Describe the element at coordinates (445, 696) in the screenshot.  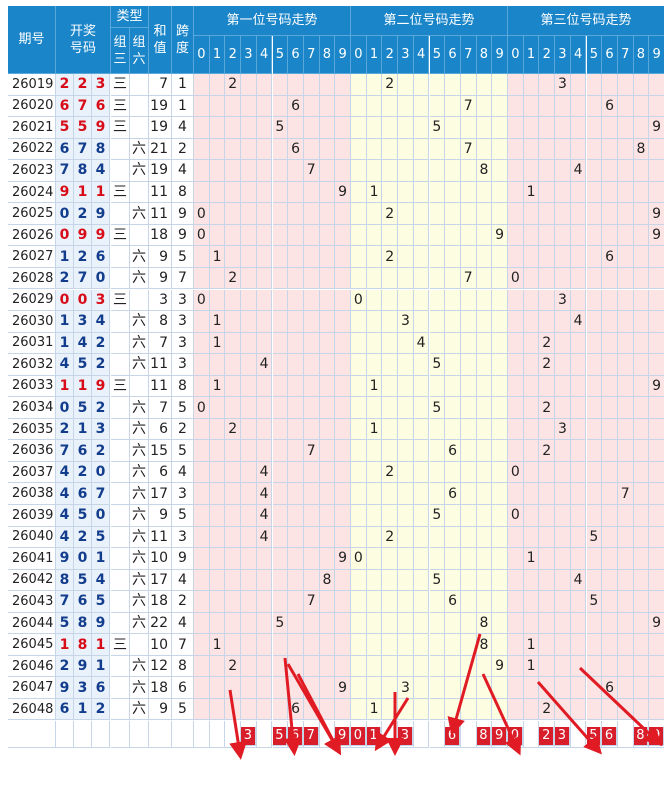
I see `annotation-arrows` at that location.